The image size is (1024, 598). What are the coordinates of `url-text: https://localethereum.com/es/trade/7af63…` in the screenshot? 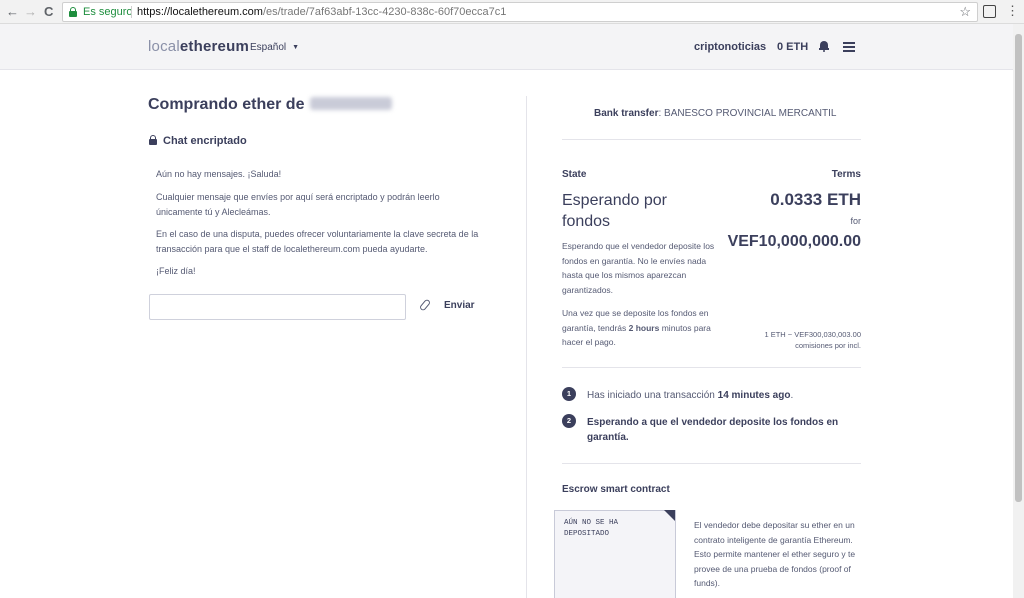 It's located at (321, 12).